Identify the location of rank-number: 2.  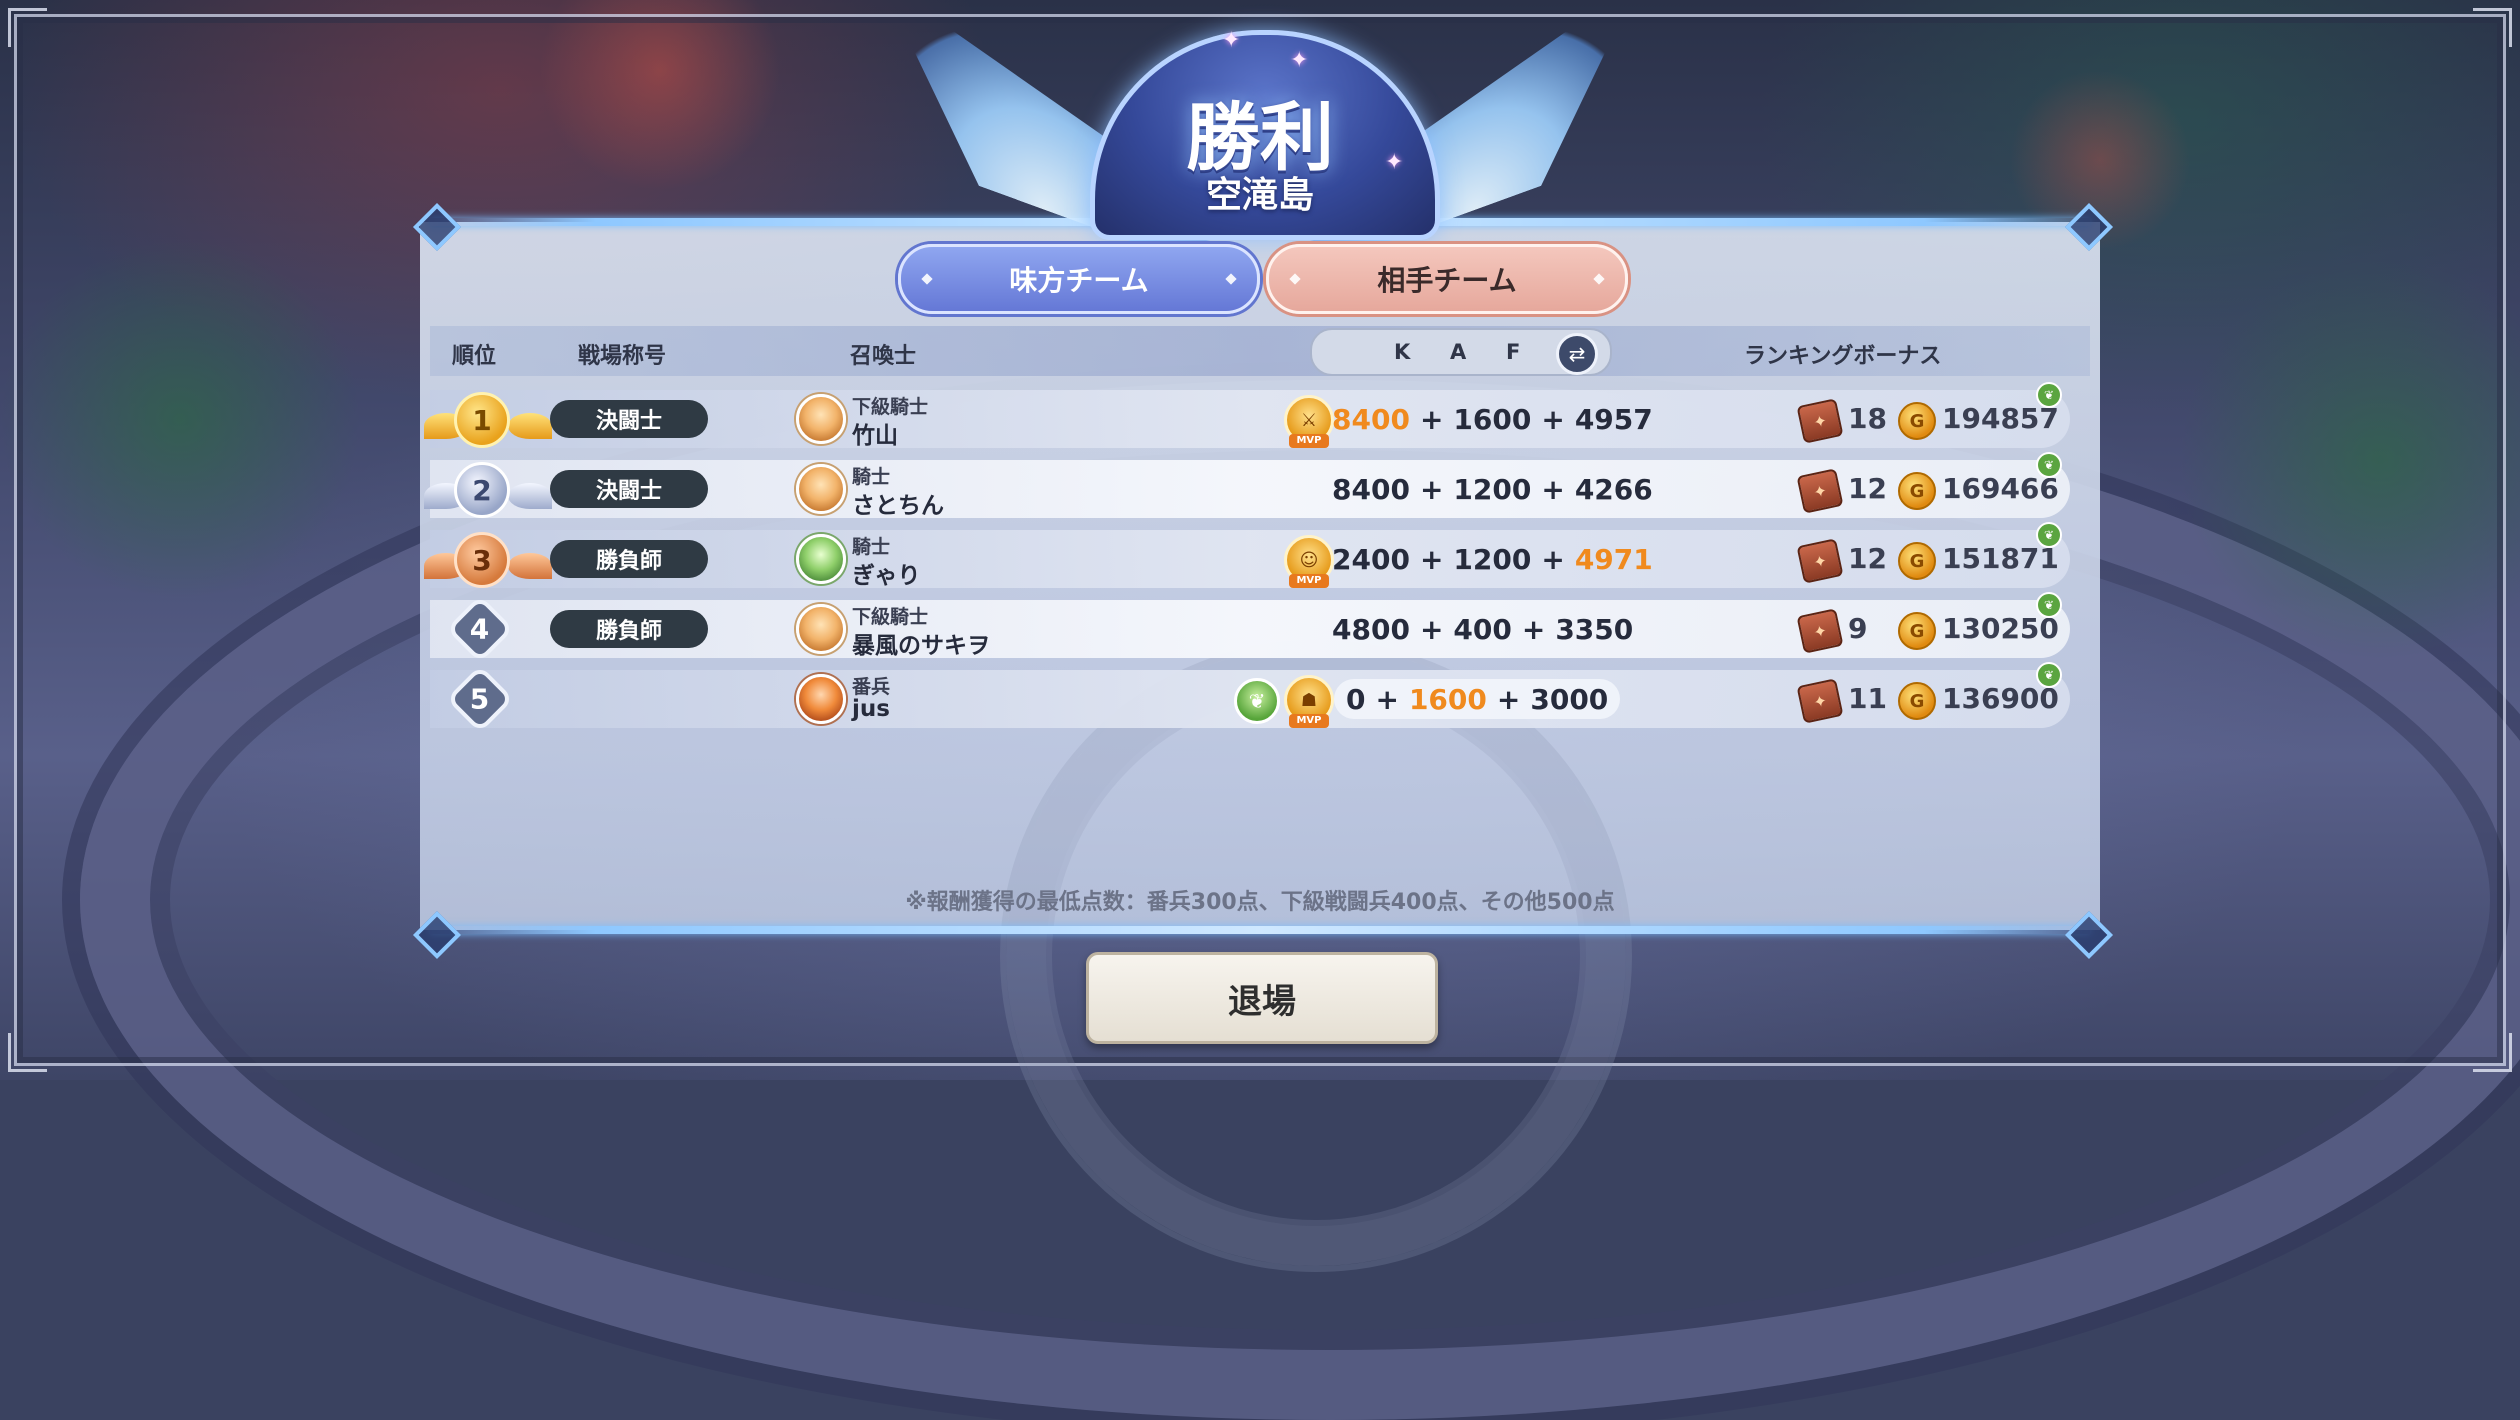
(482, 490).